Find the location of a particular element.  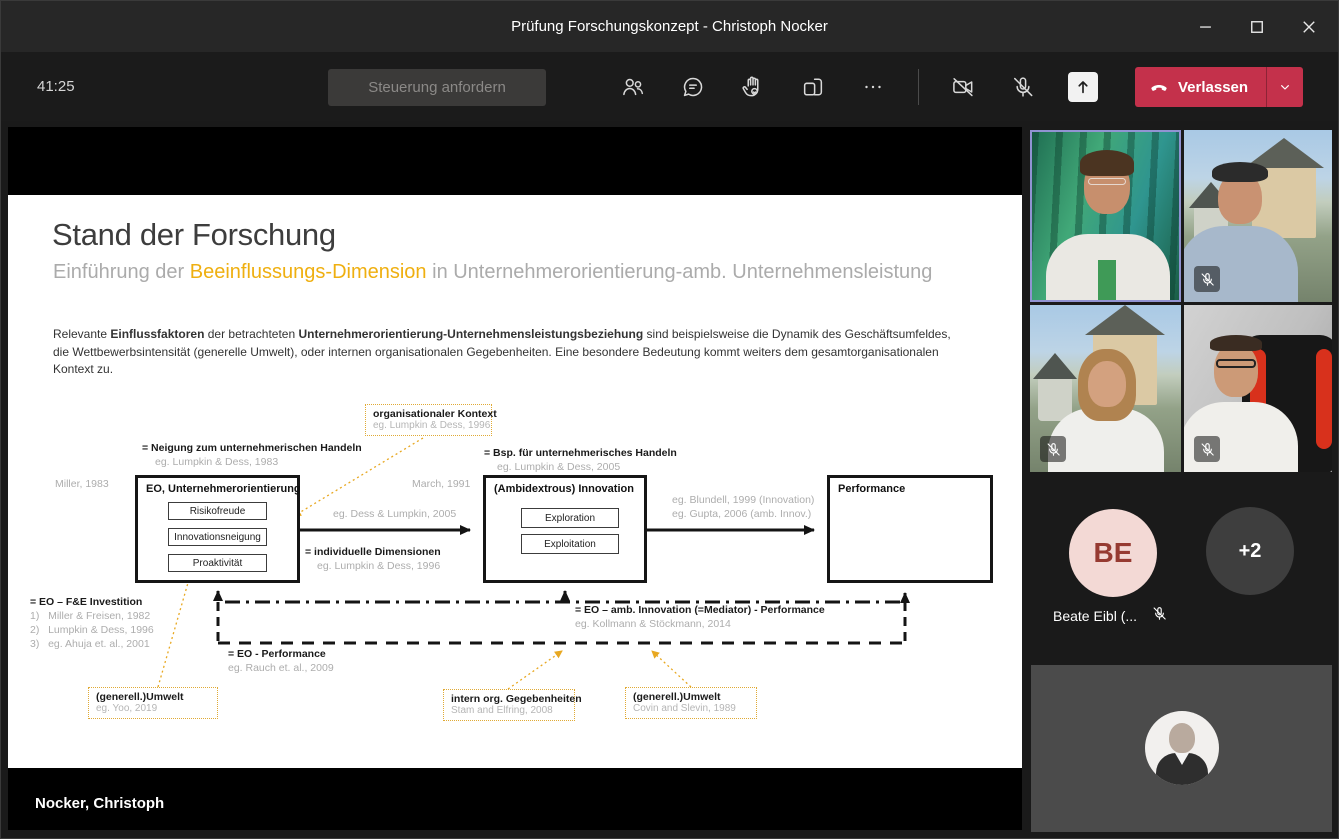

minimize-button is located at coordinates (1205, 27).